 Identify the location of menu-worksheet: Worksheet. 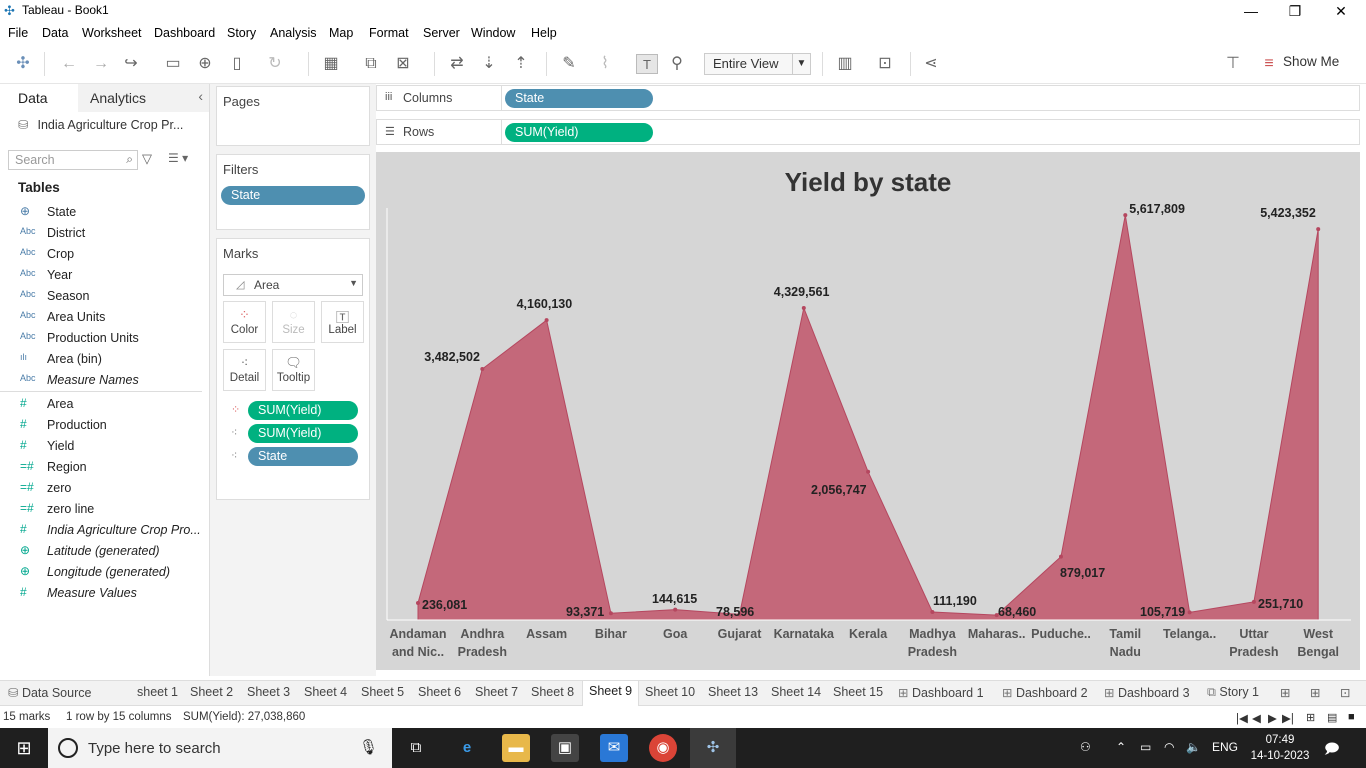
(112, 33).